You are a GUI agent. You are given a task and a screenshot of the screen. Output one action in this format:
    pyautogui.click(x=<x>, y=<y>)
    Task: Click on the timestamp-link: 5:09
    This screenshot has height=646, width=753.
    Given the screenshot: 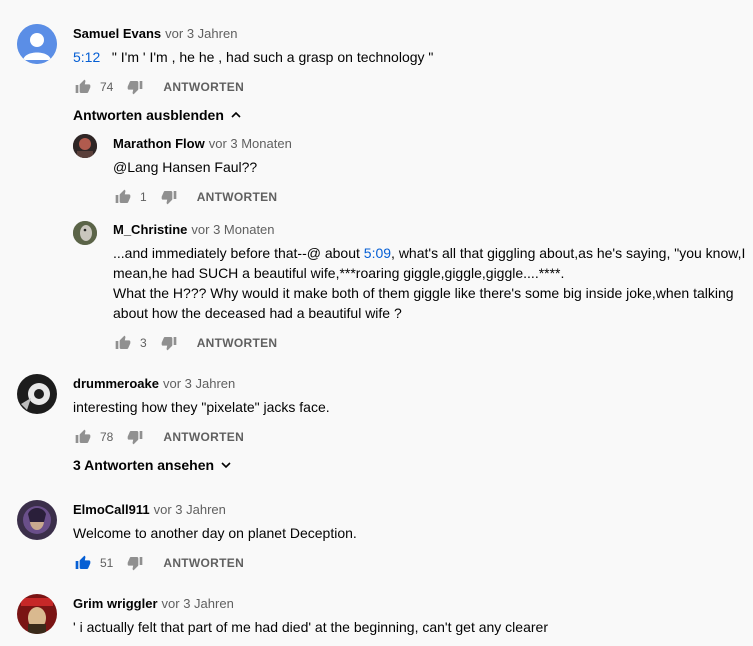 What is the action you would take?
    pyautogui.click(x=377, y=253)
    